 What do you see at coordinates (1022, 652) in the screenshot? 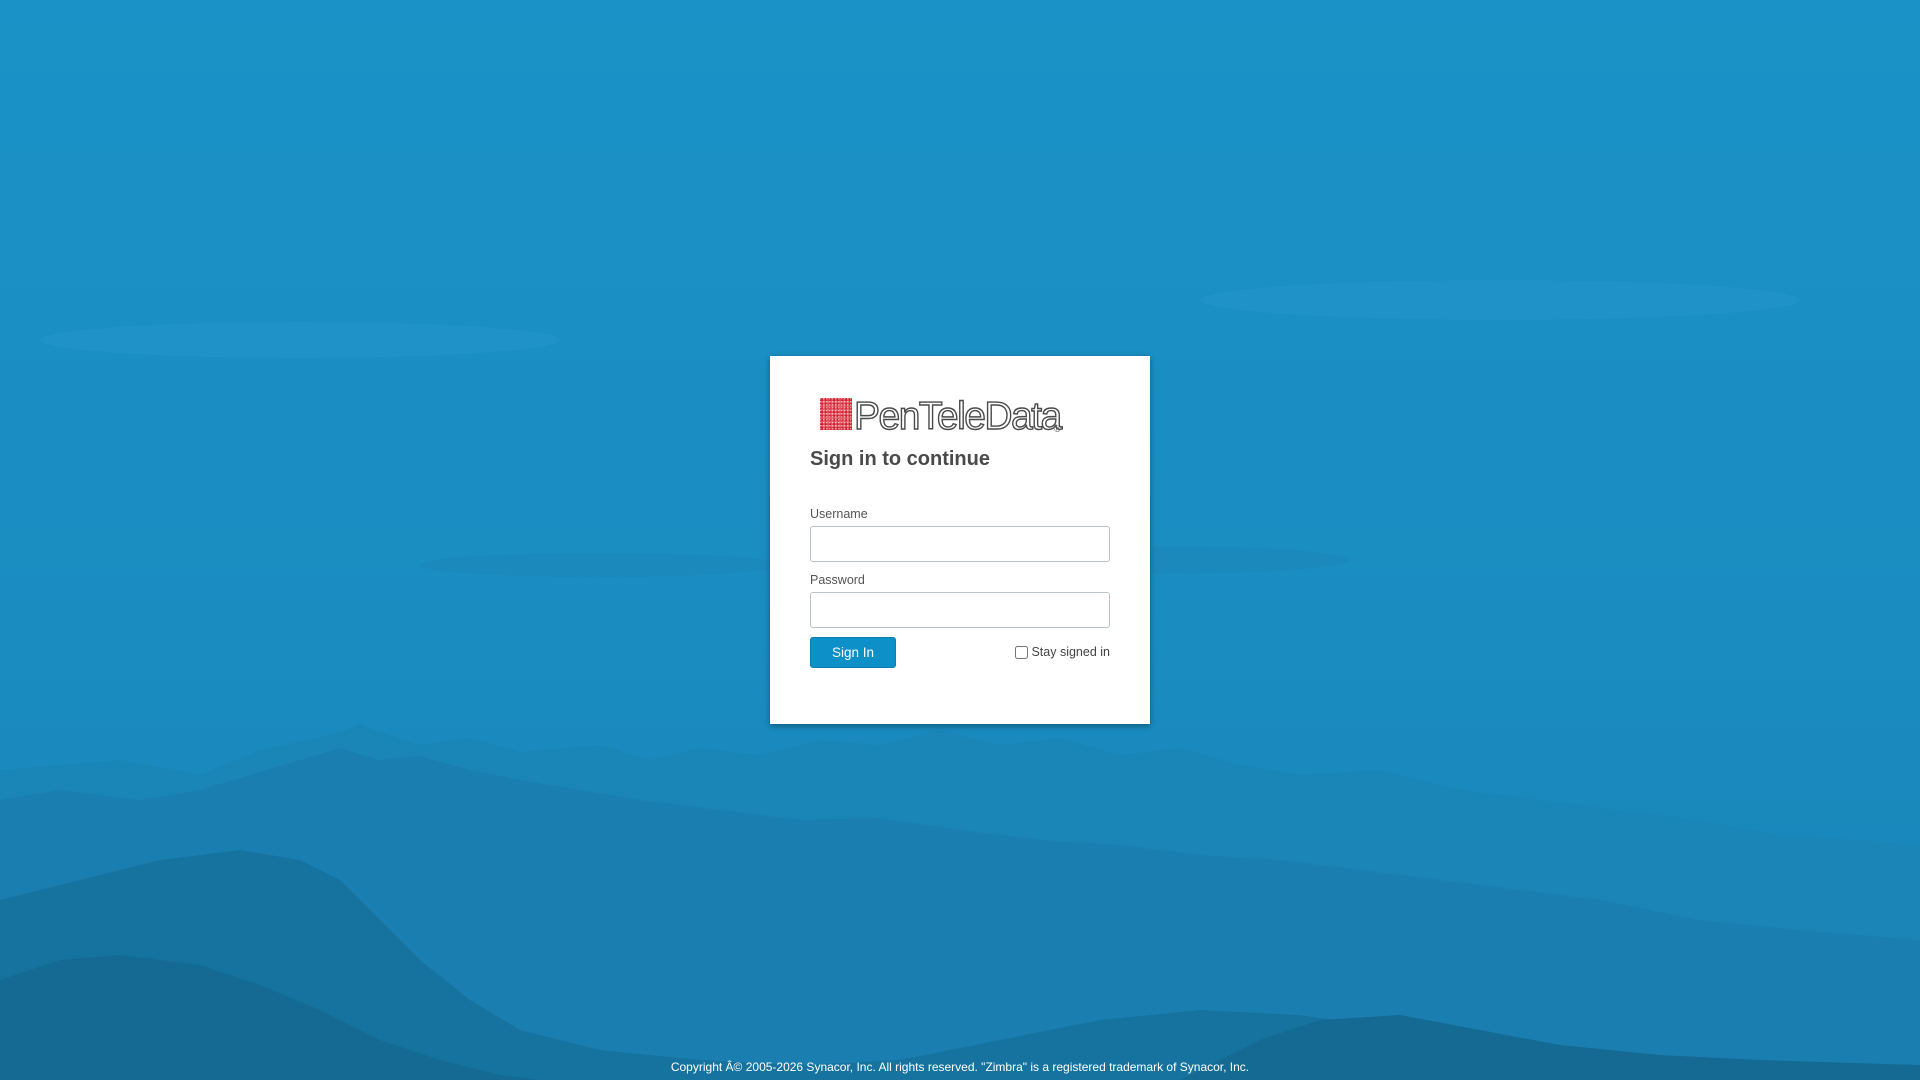
I see `stay-signed-in-checkbox` at bounding box center [1022, 652].